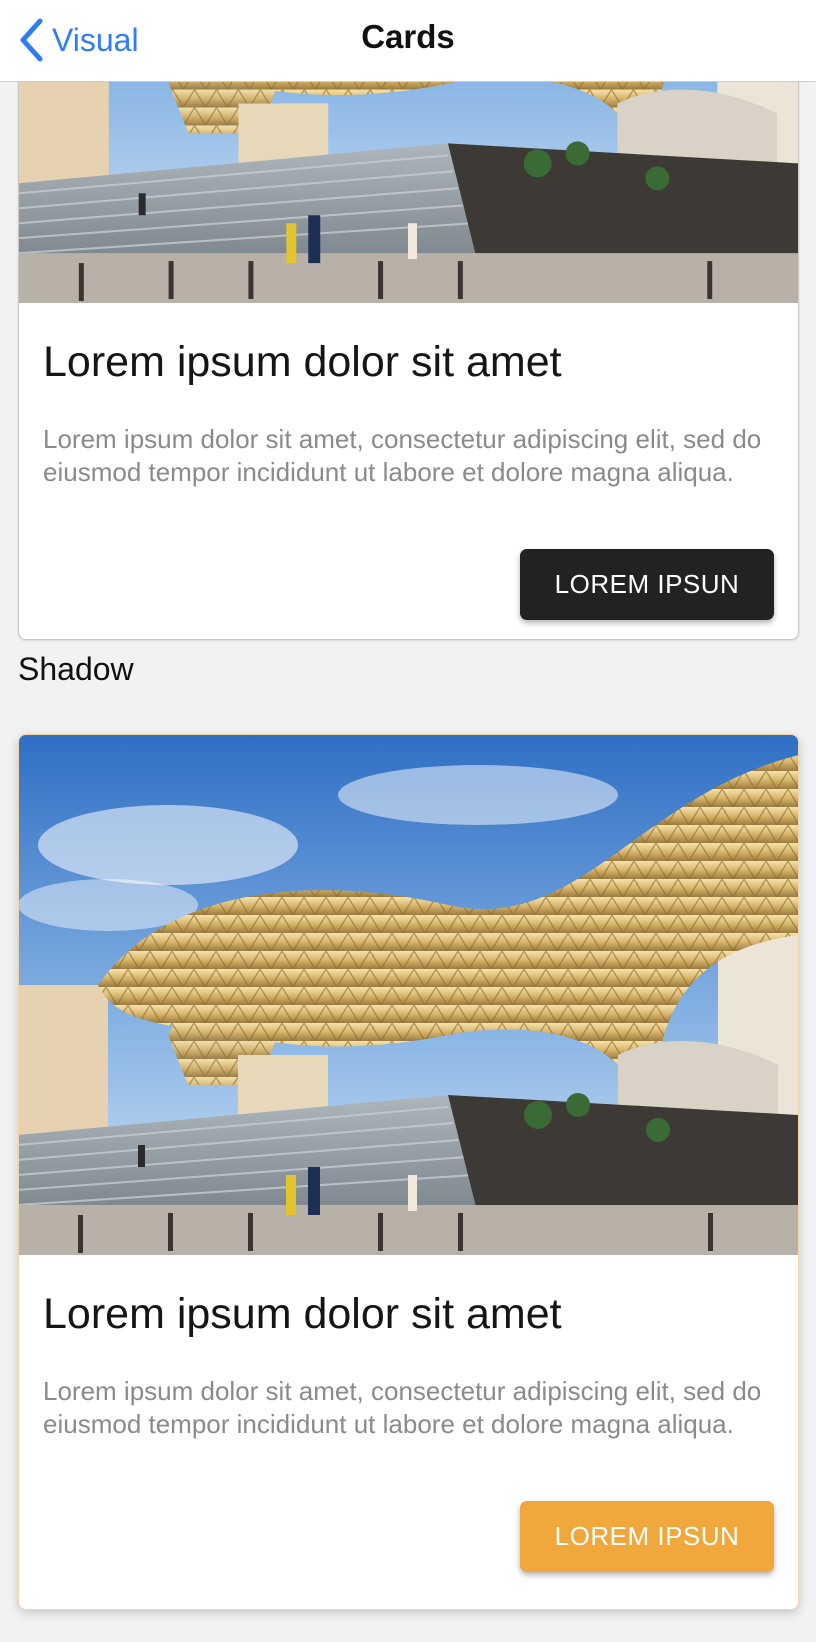  I want to click on metropol-parasol-photo, so click(408, 192).